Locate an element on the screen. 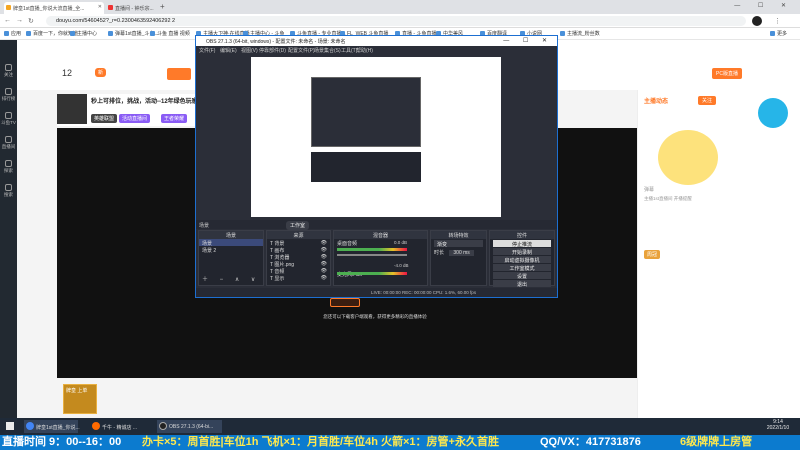  float-ad is located at coordinates (772, 110).